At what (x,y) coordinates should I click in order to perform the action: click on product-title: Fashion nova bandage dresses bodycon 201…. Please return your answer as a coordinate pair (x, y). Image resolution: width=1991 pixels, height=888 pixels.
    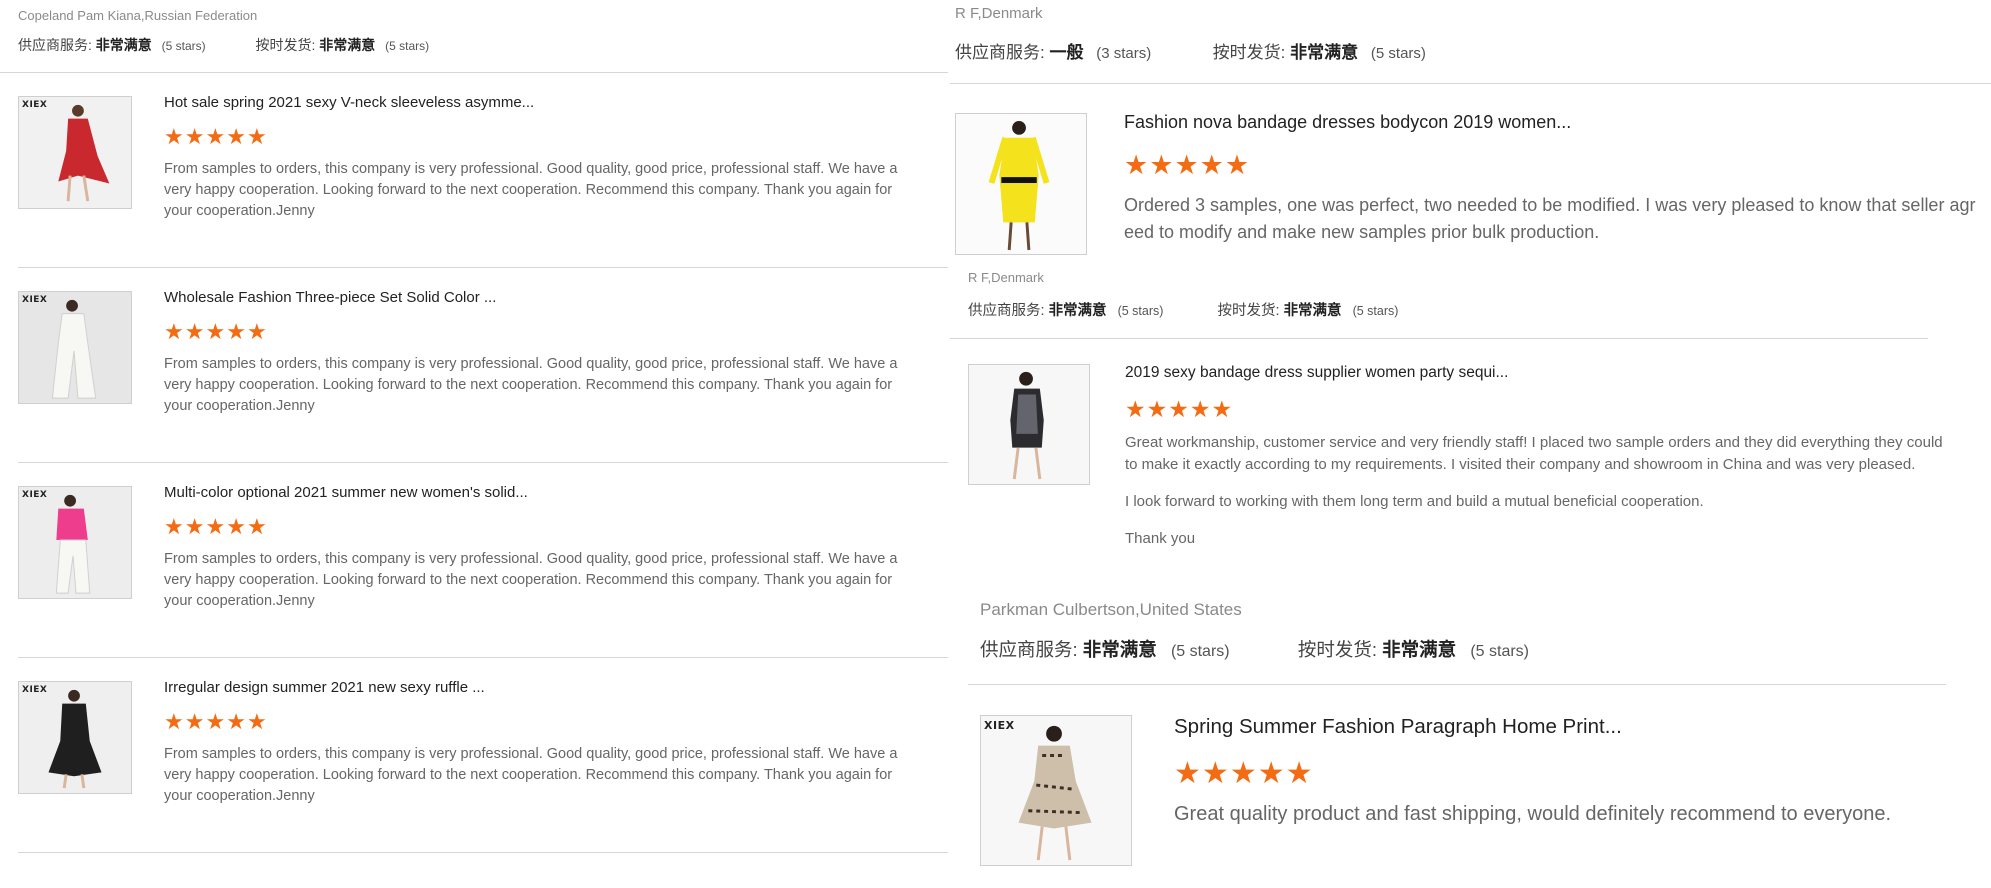
    Looking at the image, I should click on (1347, 122).